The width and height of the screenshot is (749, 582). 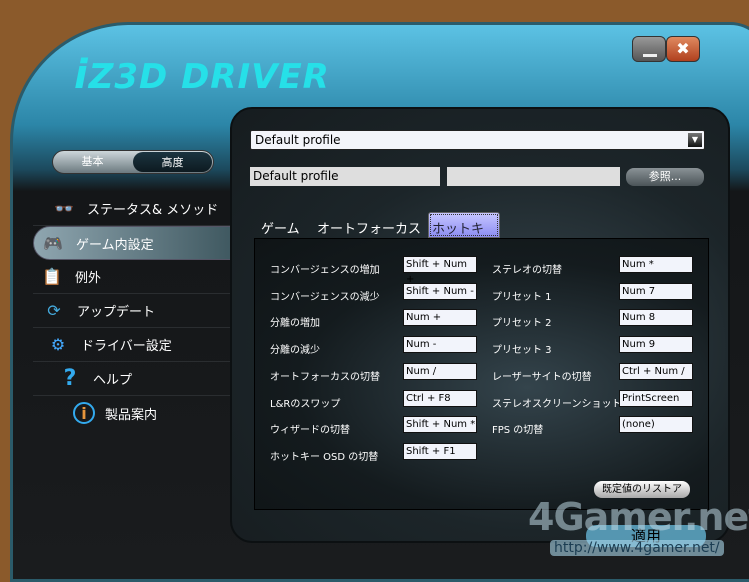 I want to click on mode-basic: 基本, so click(x=92, y=162).